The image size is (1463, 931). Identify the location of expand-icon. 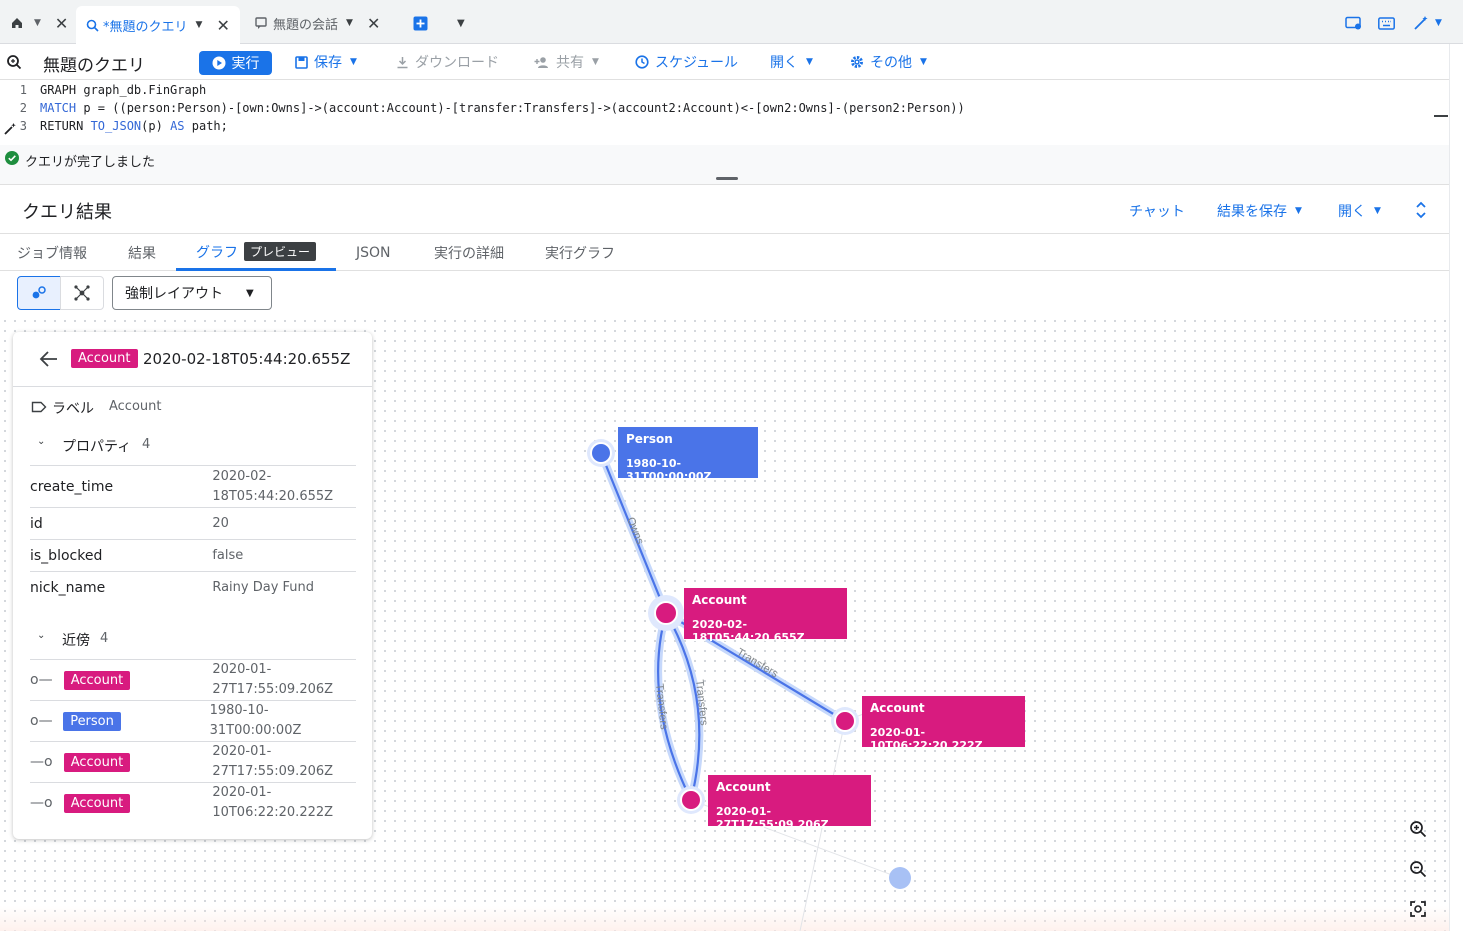
(1421, 210).